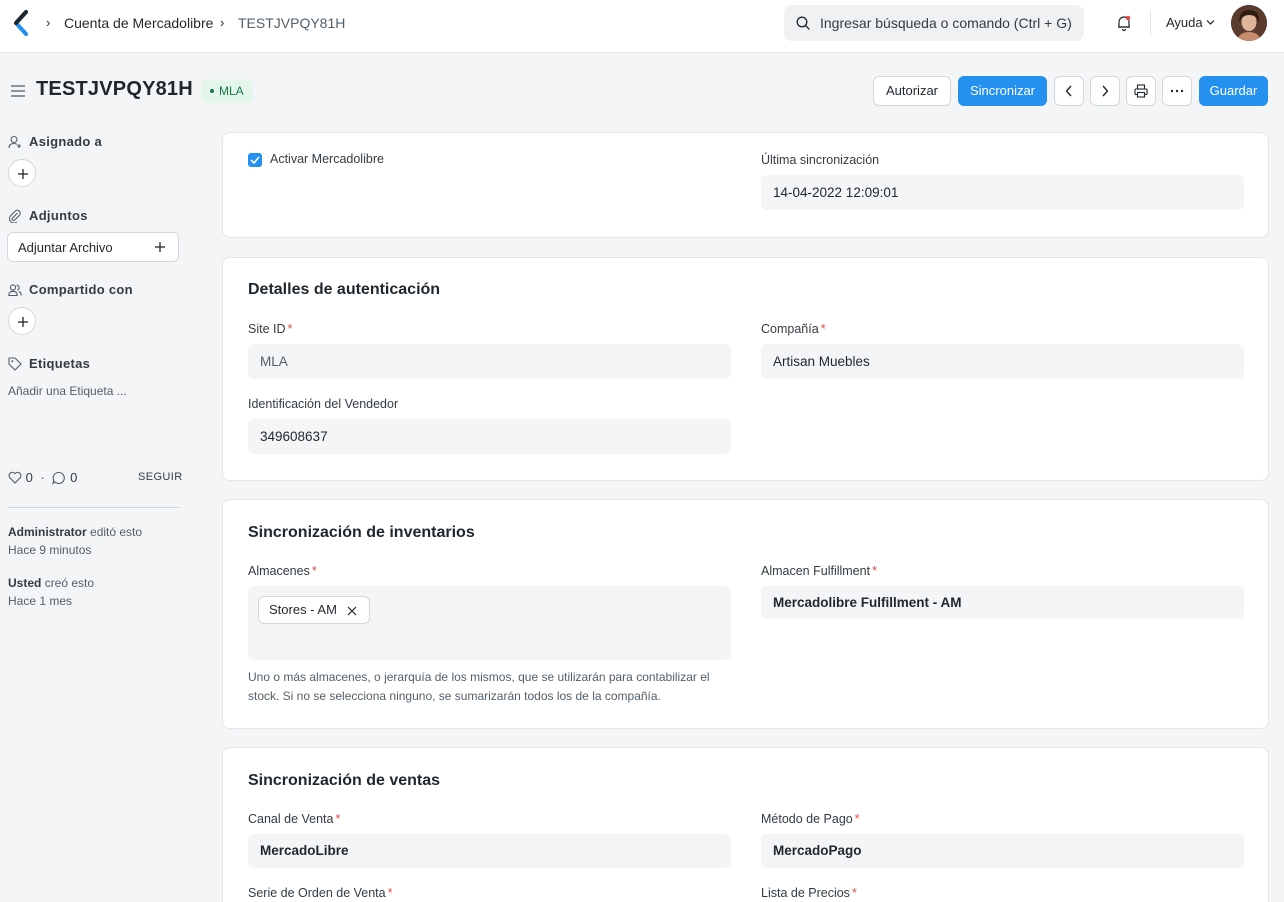 This screenshot has height=902, width=1284. What do you see at coordinates (1124, 23) in the screenshot?
I see `notification-bell-icon` at bounding box center [1124, 23].